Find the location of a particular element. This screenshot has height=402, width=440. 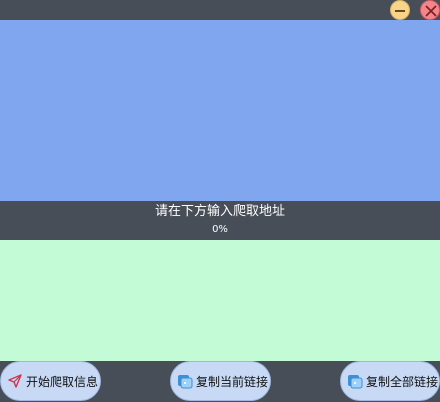

start-crawl-button: 开始爬取信息 is located at coordinates (50, 381).